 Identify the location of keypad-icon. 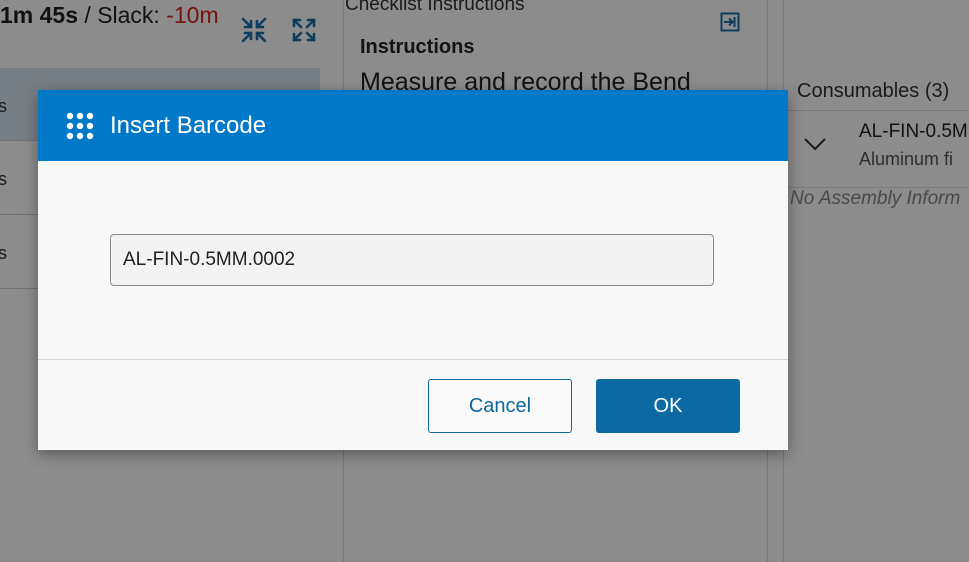
(80, 126).